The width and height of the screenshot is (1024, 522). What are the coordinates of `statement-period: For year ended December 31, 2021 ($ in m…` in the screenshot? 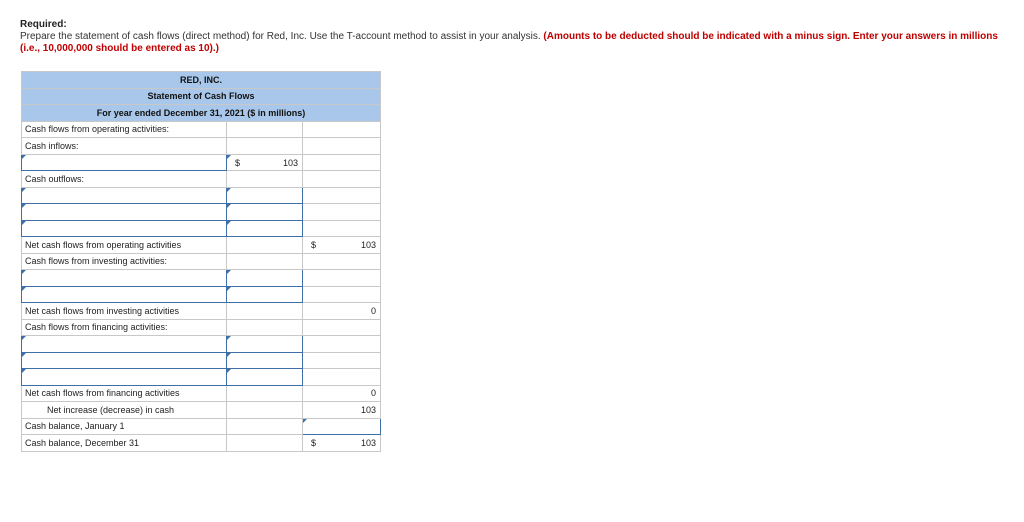 It's located at (201, 113).